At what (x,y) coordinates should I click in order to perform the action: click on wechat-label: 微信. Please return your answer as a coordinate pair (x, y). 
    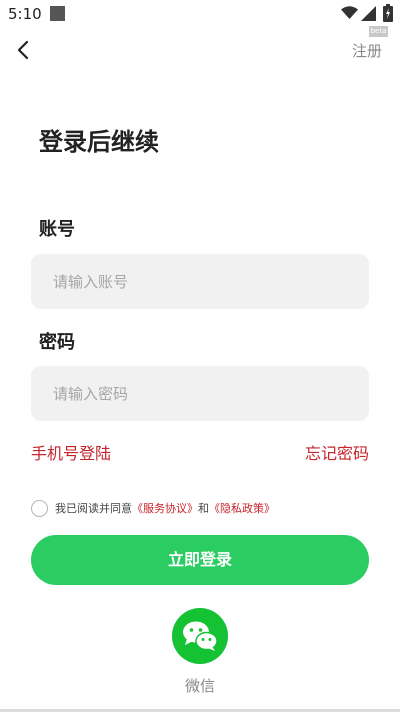
    Looking at the image, I should click on (199, 686).